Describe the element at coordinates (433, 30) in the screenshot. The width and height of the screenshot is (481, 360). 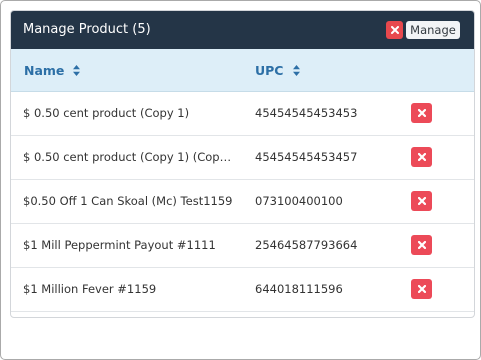
I see `manage-button: Manage` at that location.